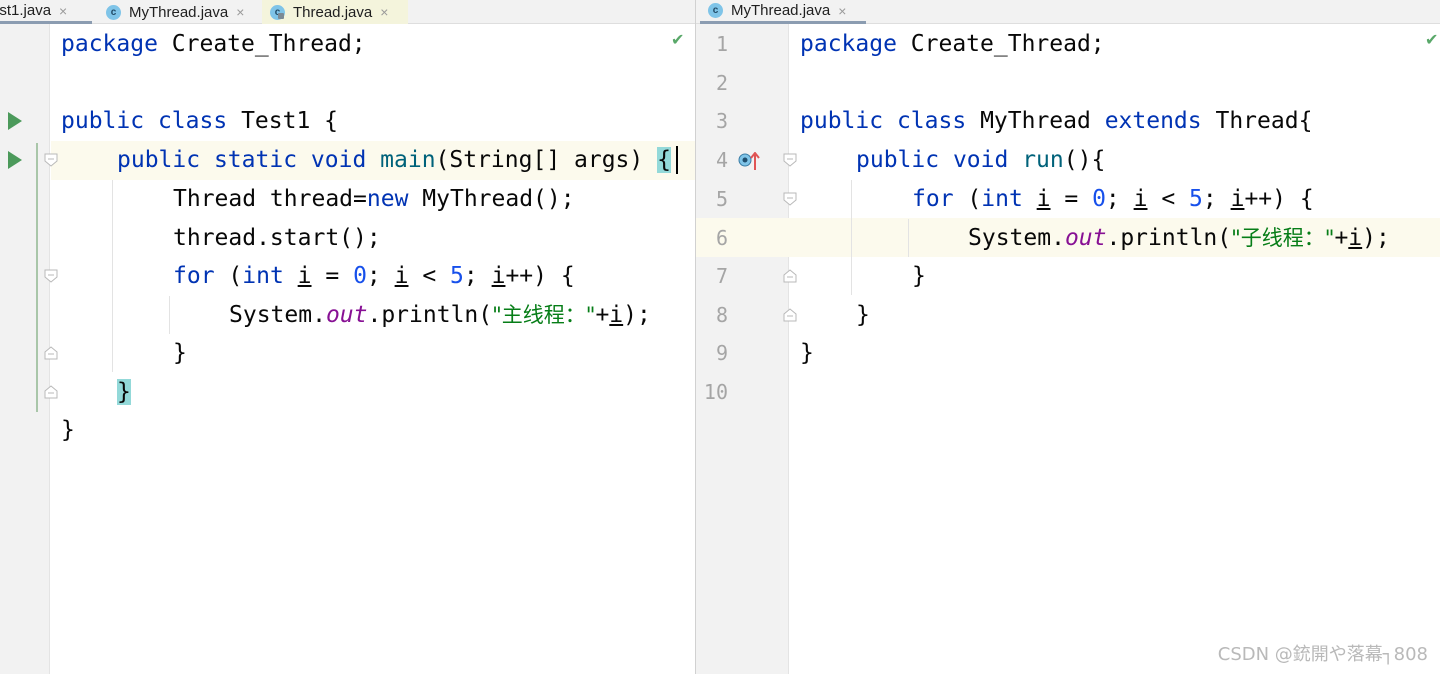  I want to click on text-caret, so click(677, 160).